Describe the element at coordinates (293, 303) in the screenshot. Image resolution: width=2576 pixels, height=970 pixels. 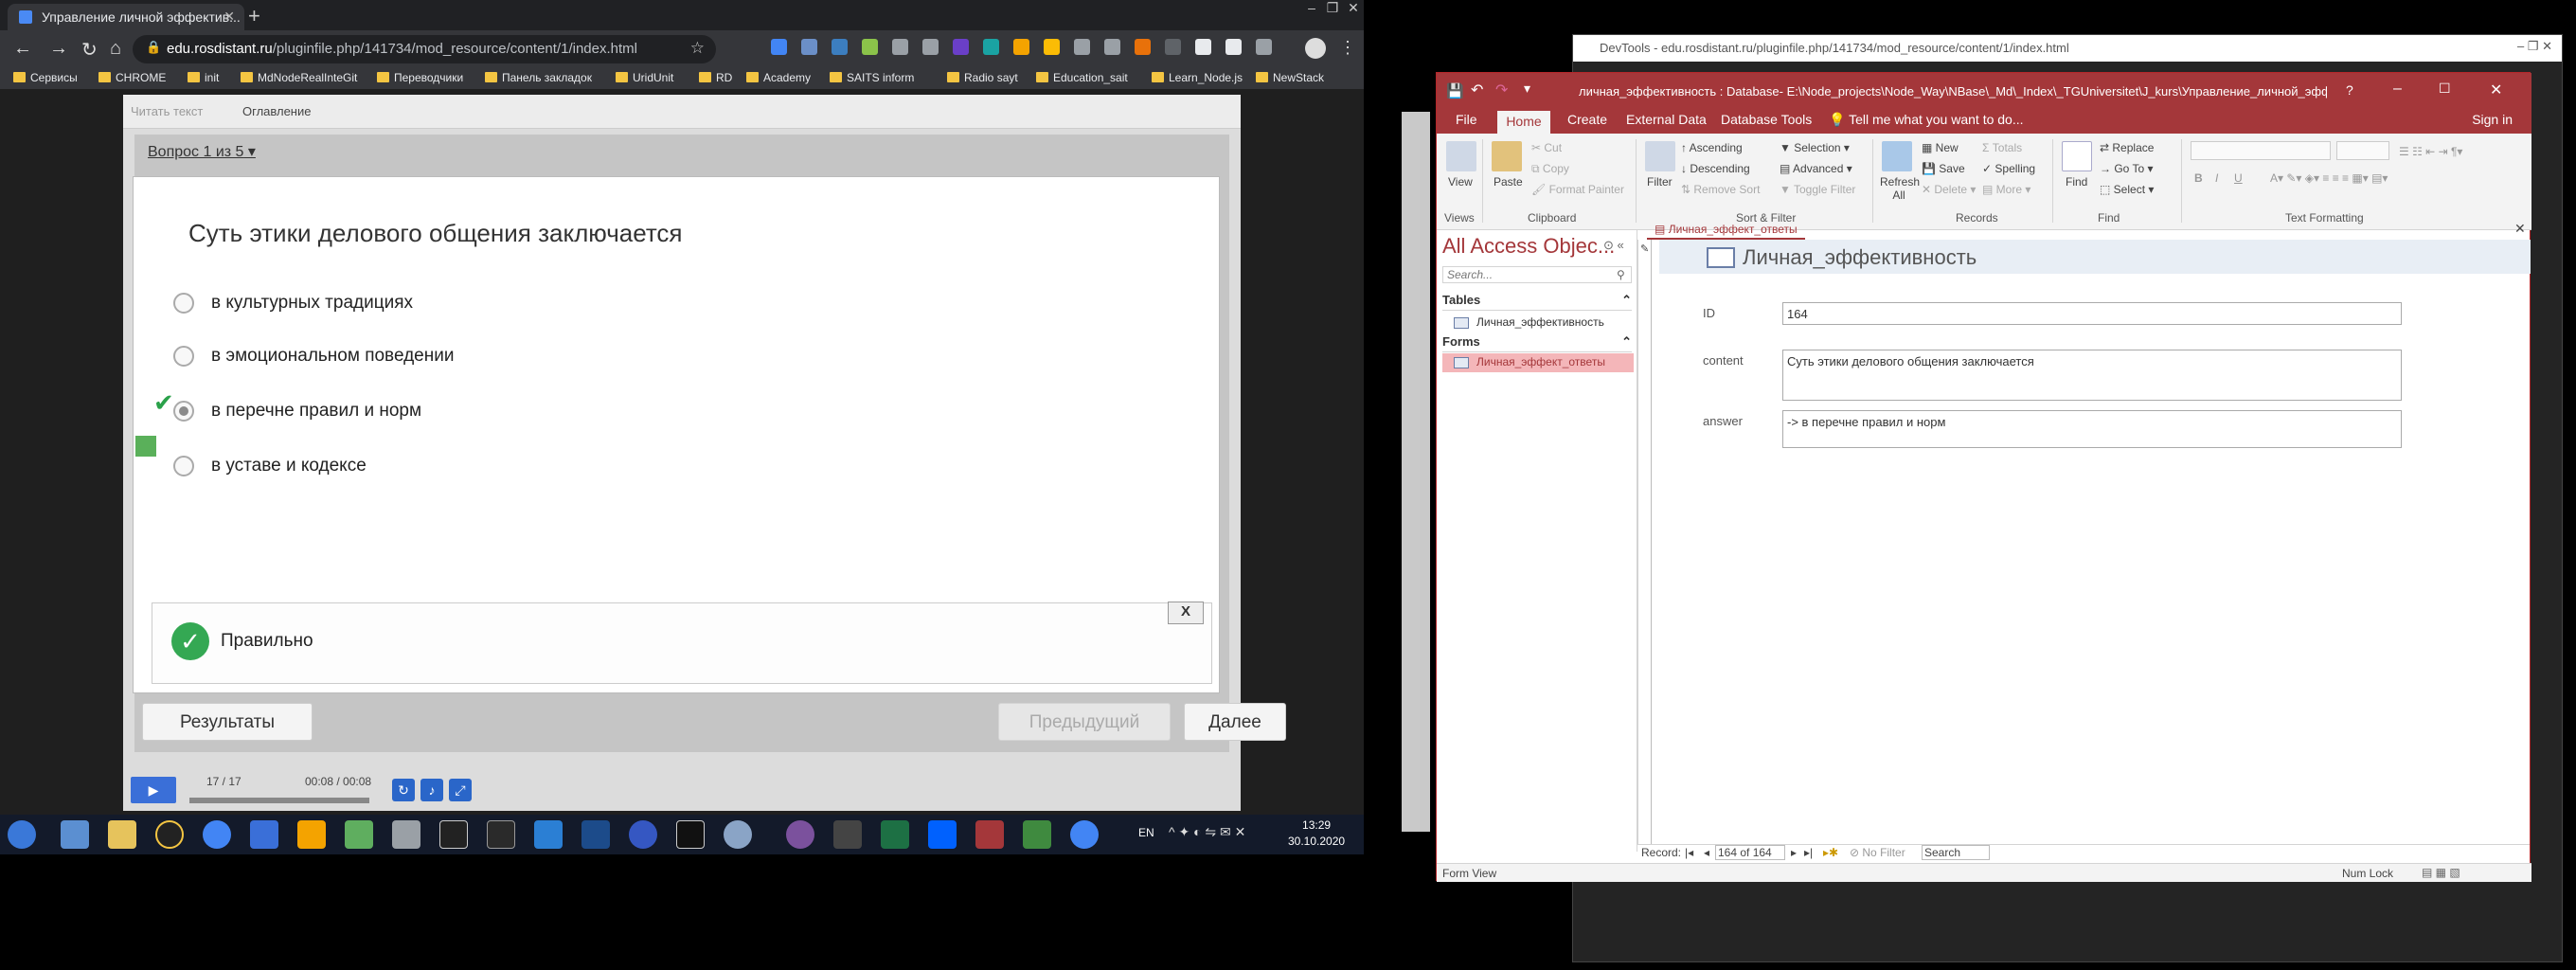
I see `answer-option: в культурных традициях` at that location.